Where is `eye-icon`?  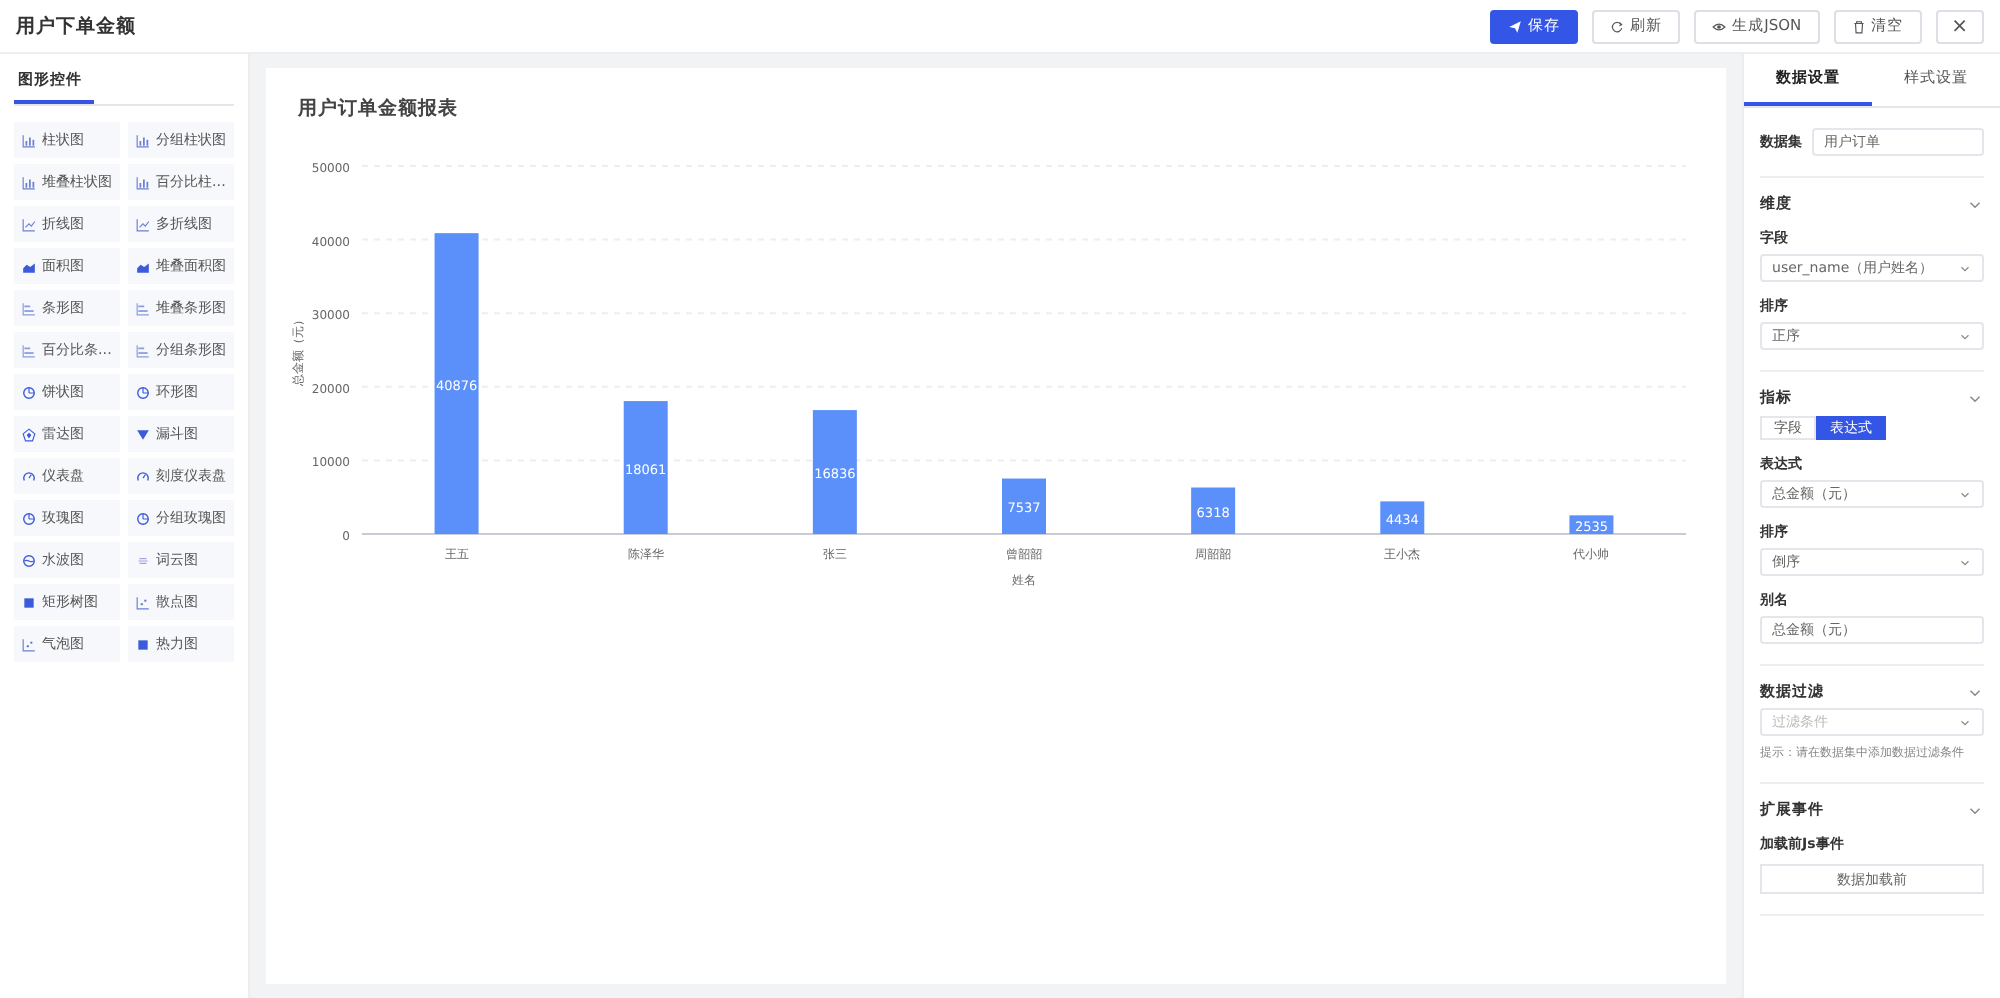
eye-icon is located at coordinates (1719, 26).